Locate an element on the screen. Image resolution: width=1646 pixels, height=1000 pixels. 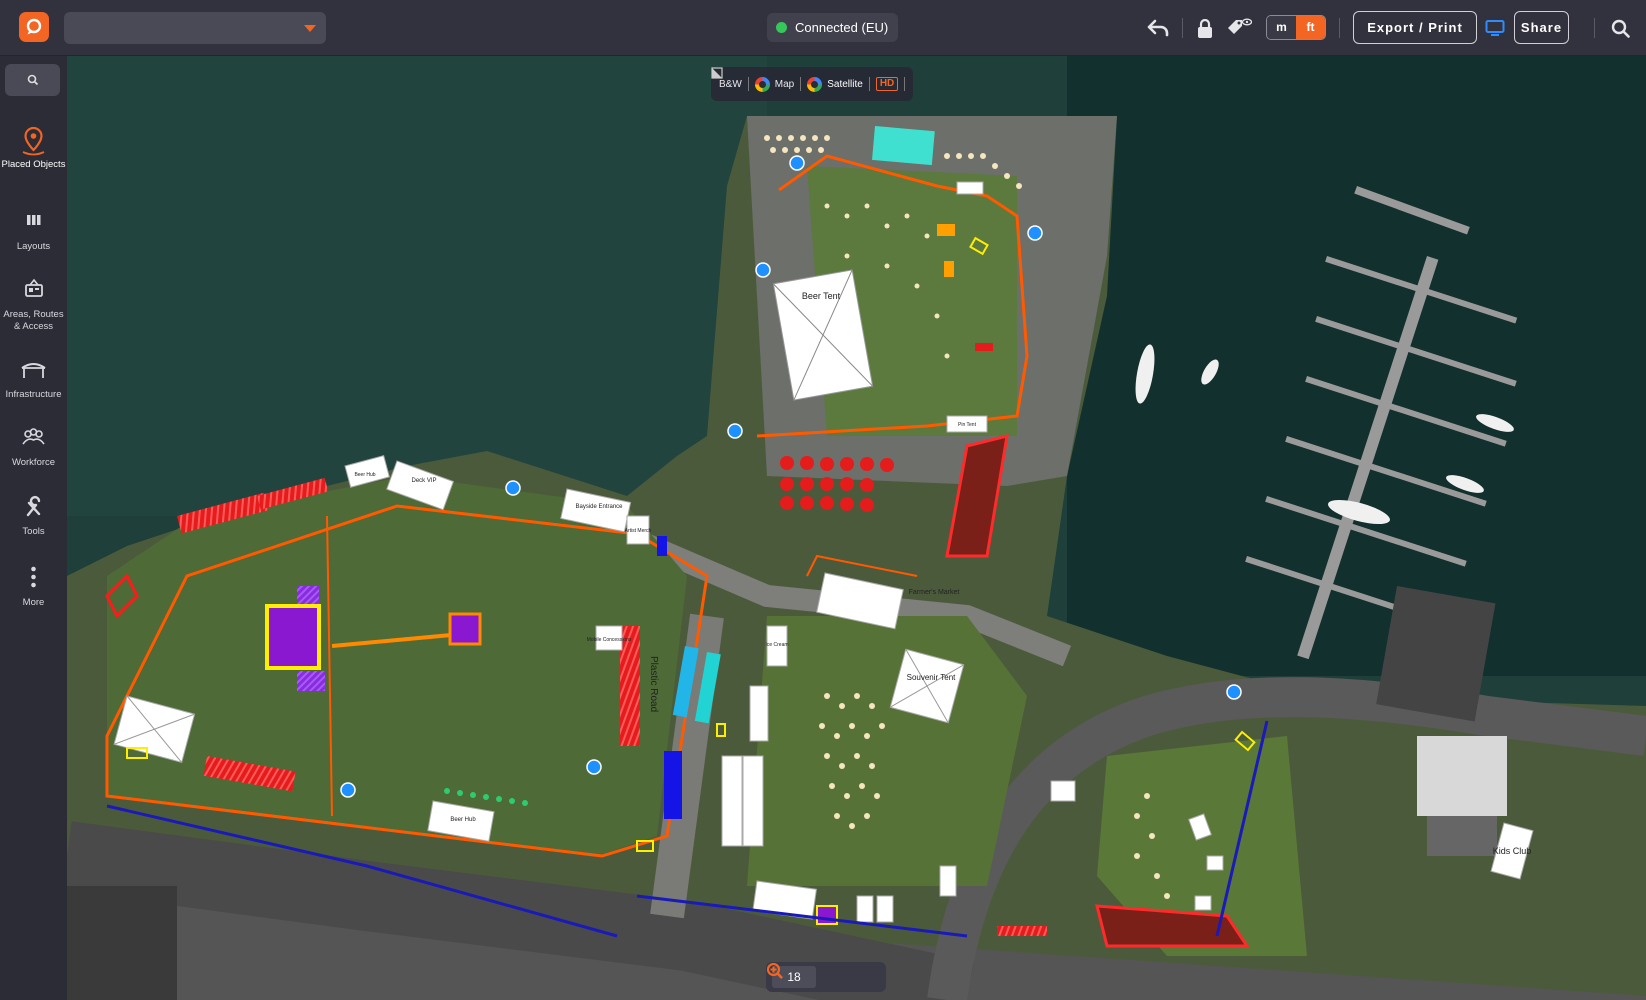
hd-toggle: HD is located at coordinates (887, 84).